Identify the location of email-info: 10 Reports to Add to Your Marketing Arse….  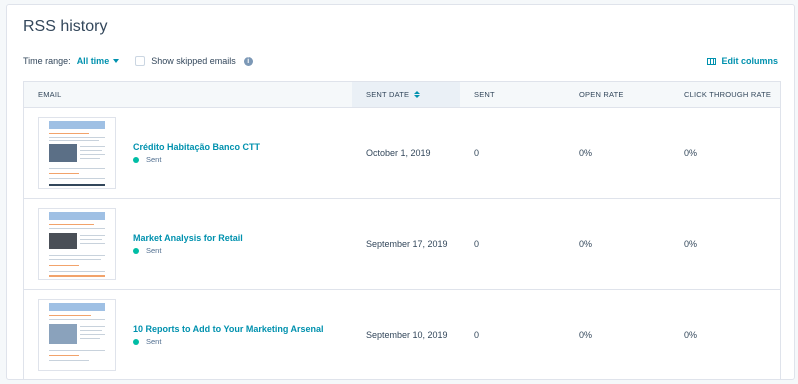
(228, 335).